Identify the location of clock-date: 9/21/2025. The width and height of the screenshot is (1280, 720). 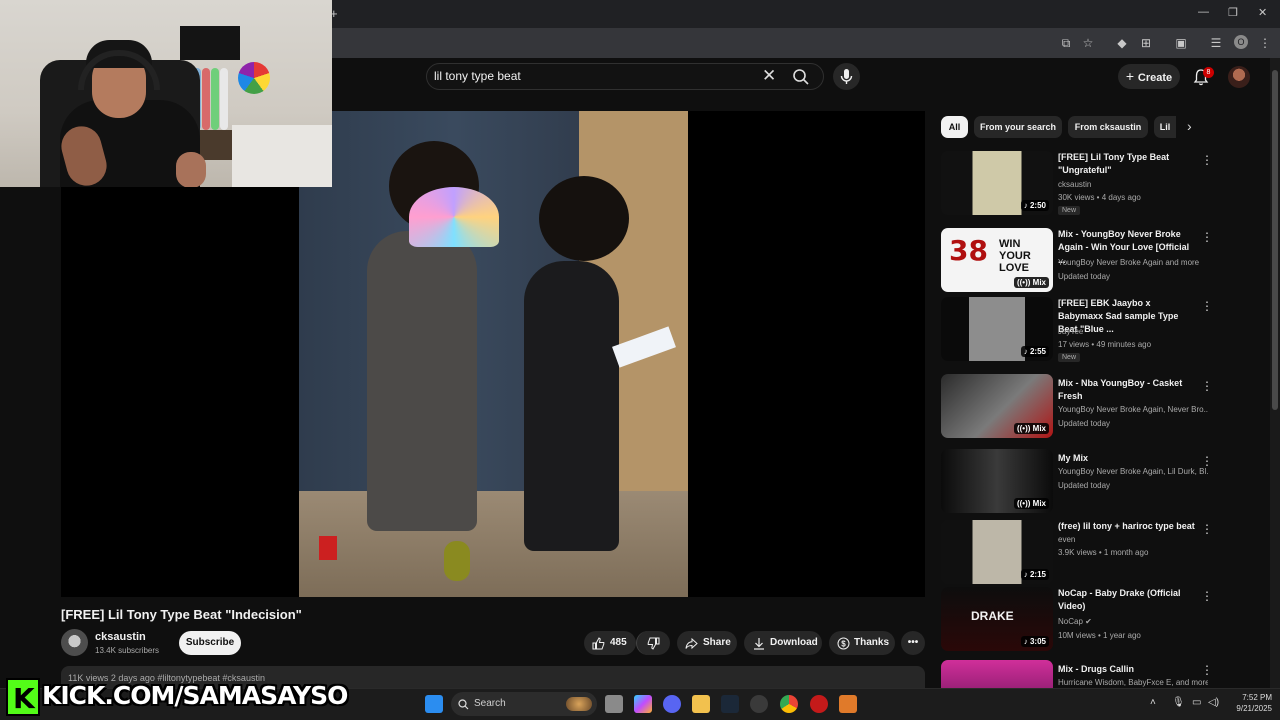
(1254, 708).